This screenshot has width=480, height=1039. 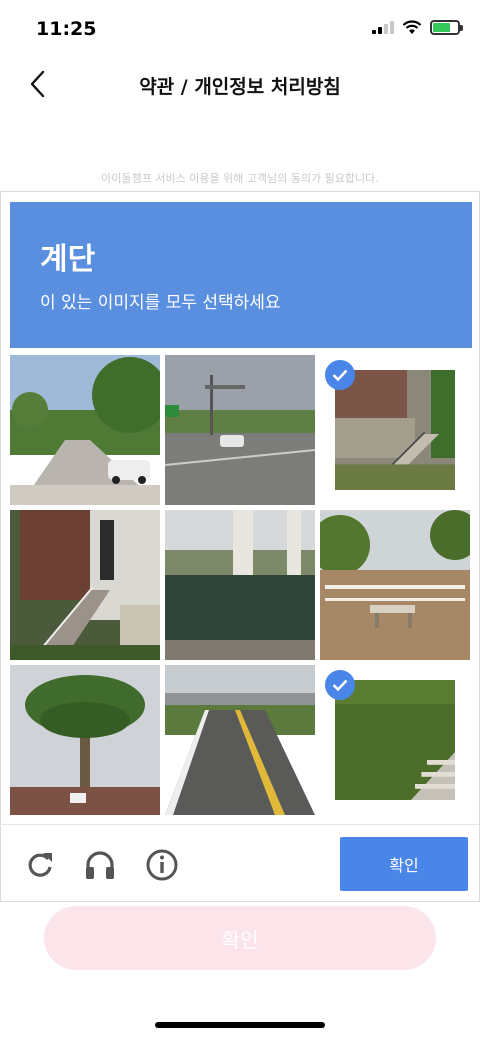 I want to click on captcha-prompt-subtitle: 이 있는 이미지를 모두 선택하세요, so click(x=160, y=303).